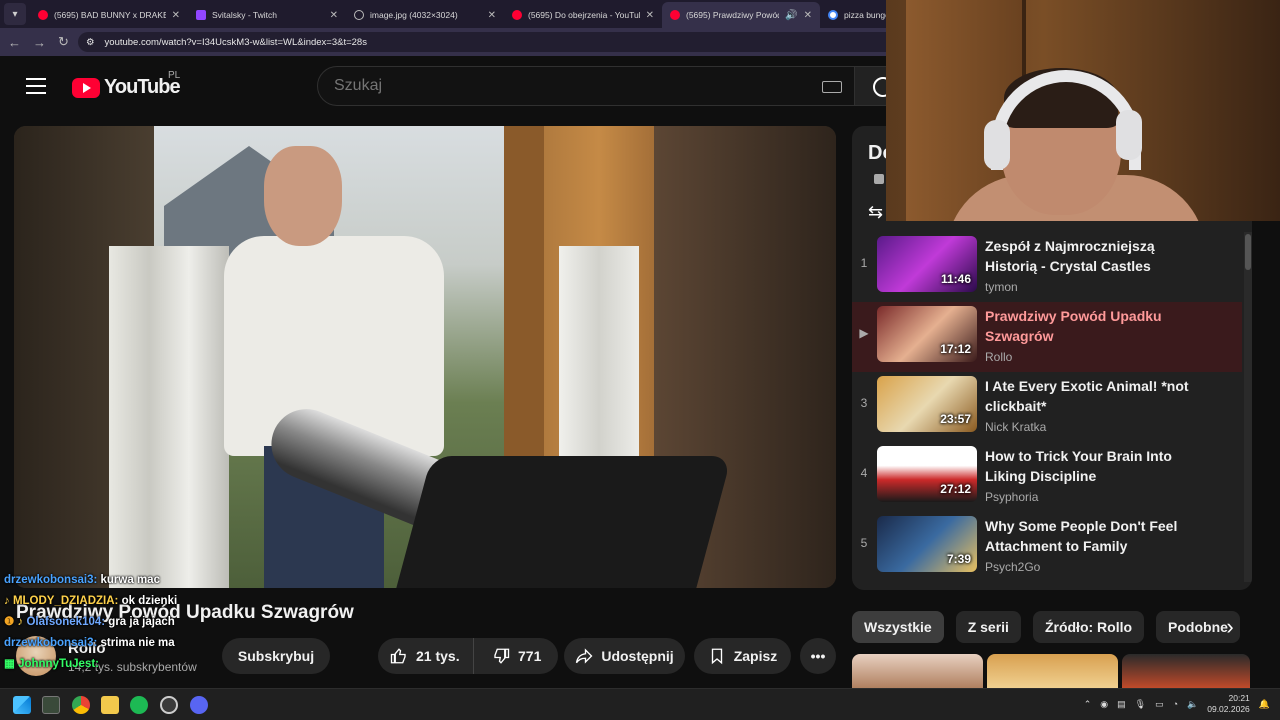 Image resolution: width=1280 pixels, height=720 pixels. What do you see at coordinates (149, 601) in the screenshot?
I see `chat-text: ok dzienki` at bounding box center [149, 601].